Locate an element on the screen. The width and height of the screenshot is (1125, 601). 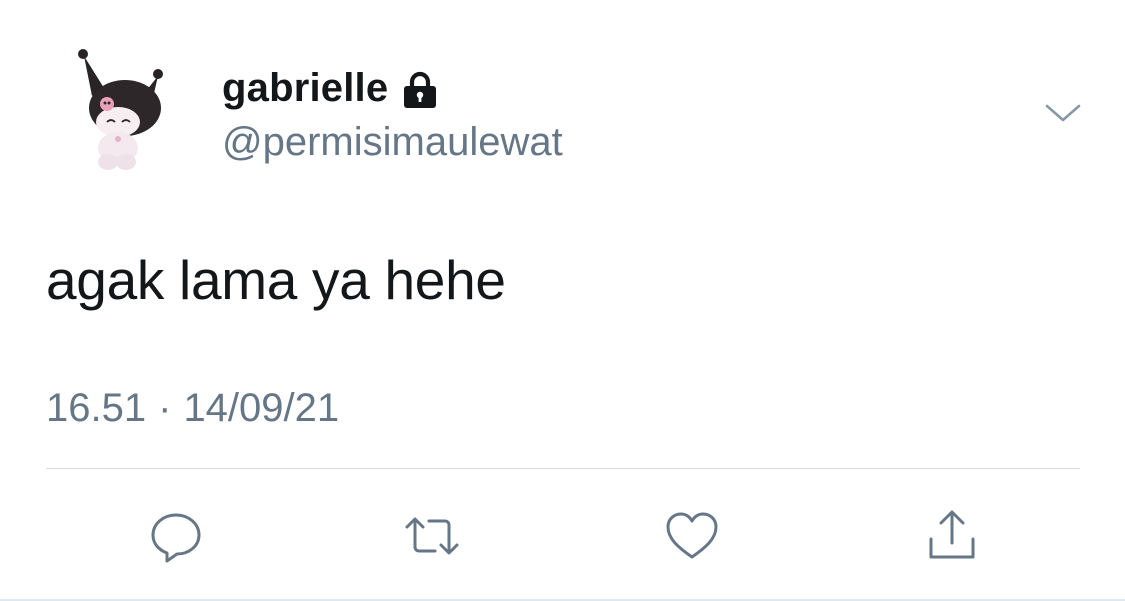
reply-button is located at coordinates (176, 536).